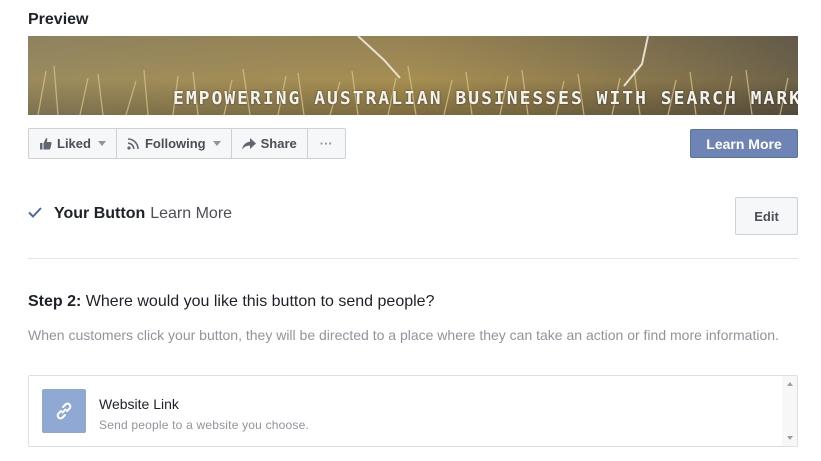  Describe the element at coordinates (58, 19) in the screenshot. I see `preview-title: Preview` at that location.